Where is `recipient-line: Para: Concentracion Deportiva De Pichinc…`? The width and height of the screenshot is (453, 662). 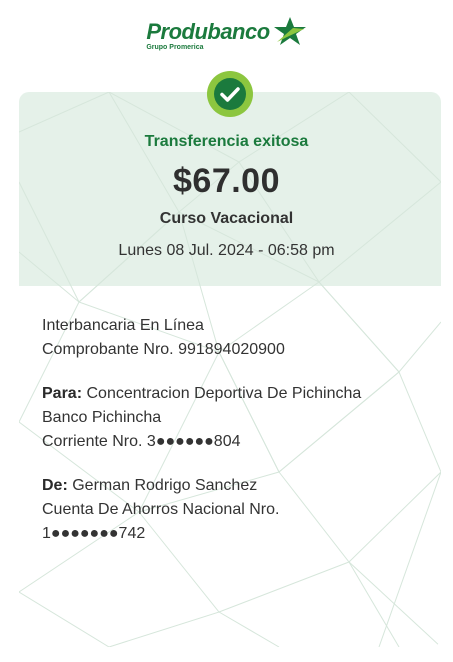
recipient-line: Para: Concentracion Deportiva De Pichinc… is located at coordinates (201, 394).